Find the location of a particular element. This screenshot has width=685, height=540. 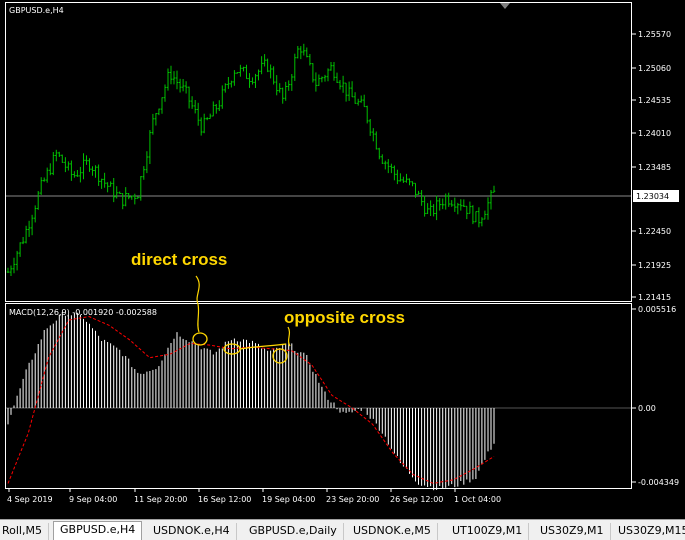

tab-gbpusd-h4: GBPUSD.e,H4 is located at coordinates (98, 530).